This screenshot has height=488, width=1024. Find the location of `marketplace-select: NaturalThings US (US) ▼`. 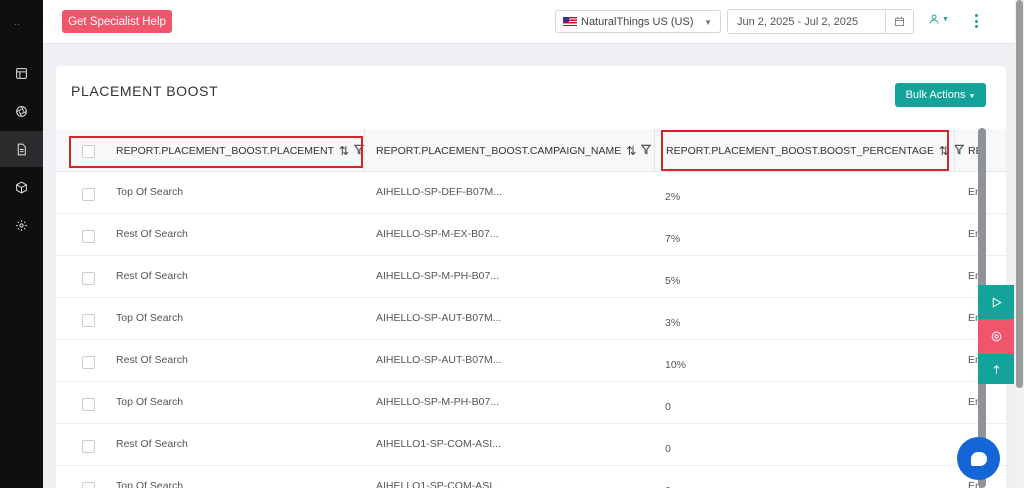

marketplace-select: NaturalThings US (US) ▼ is located at coordinates (638, 21).